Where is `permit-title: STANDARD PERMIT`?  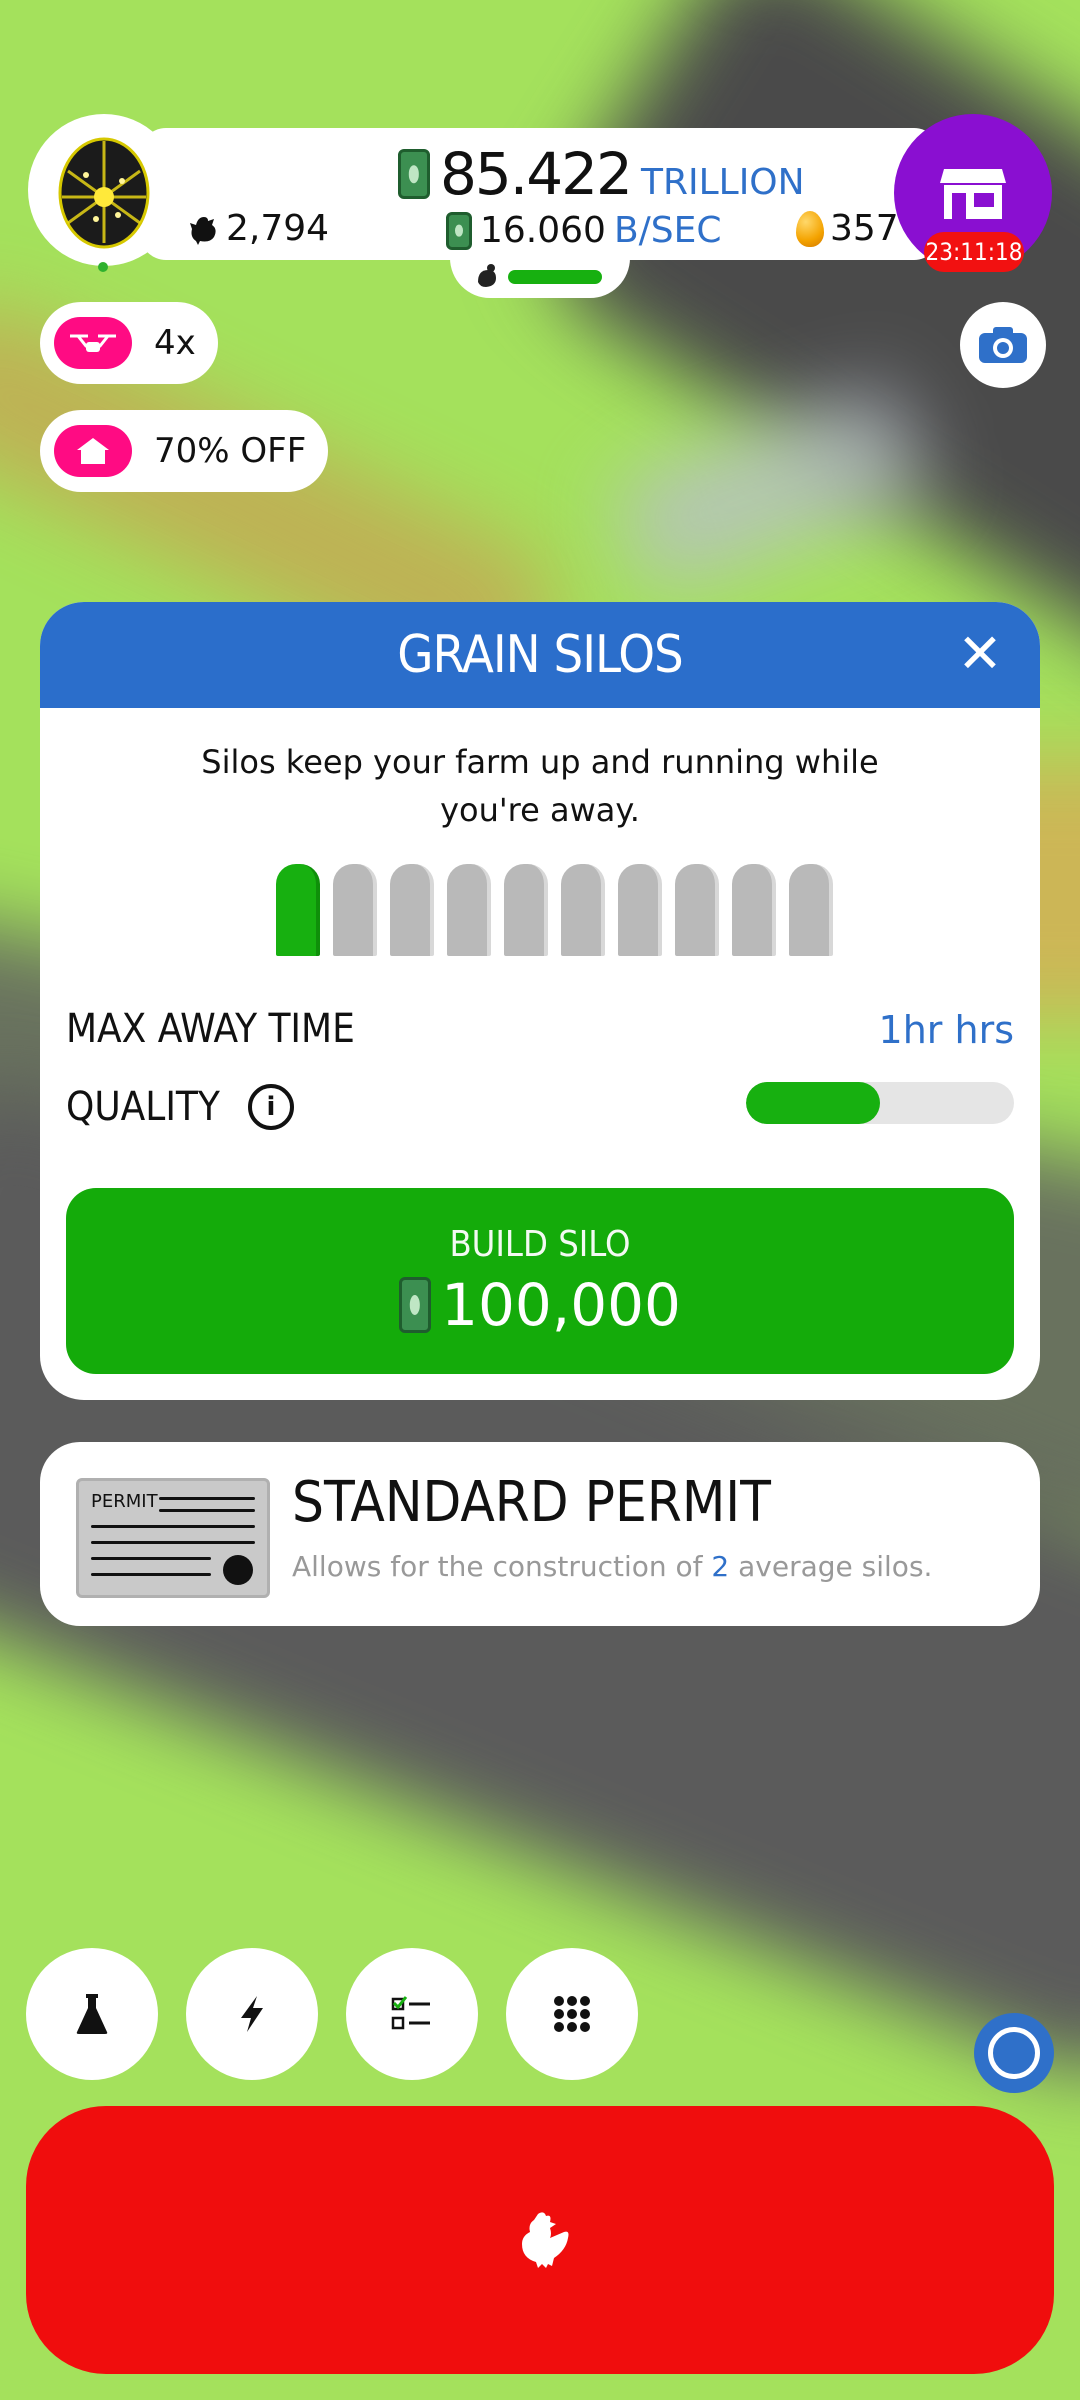
permit-title: STANDARD PERMIT is located at coordinates (531, 1502).